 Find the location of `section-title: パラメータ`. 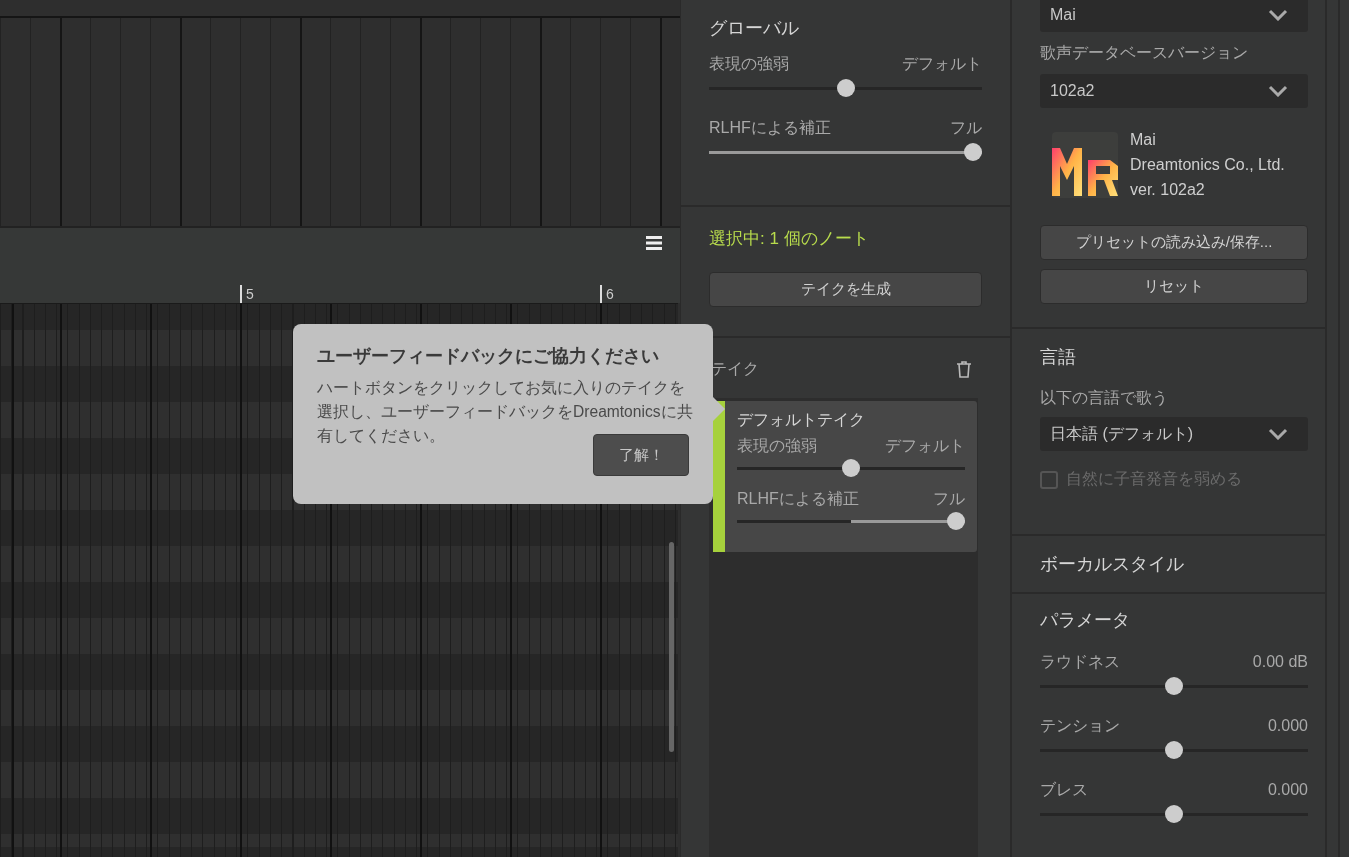

section-title: パラメータ is located at coordinates (1085, 620).